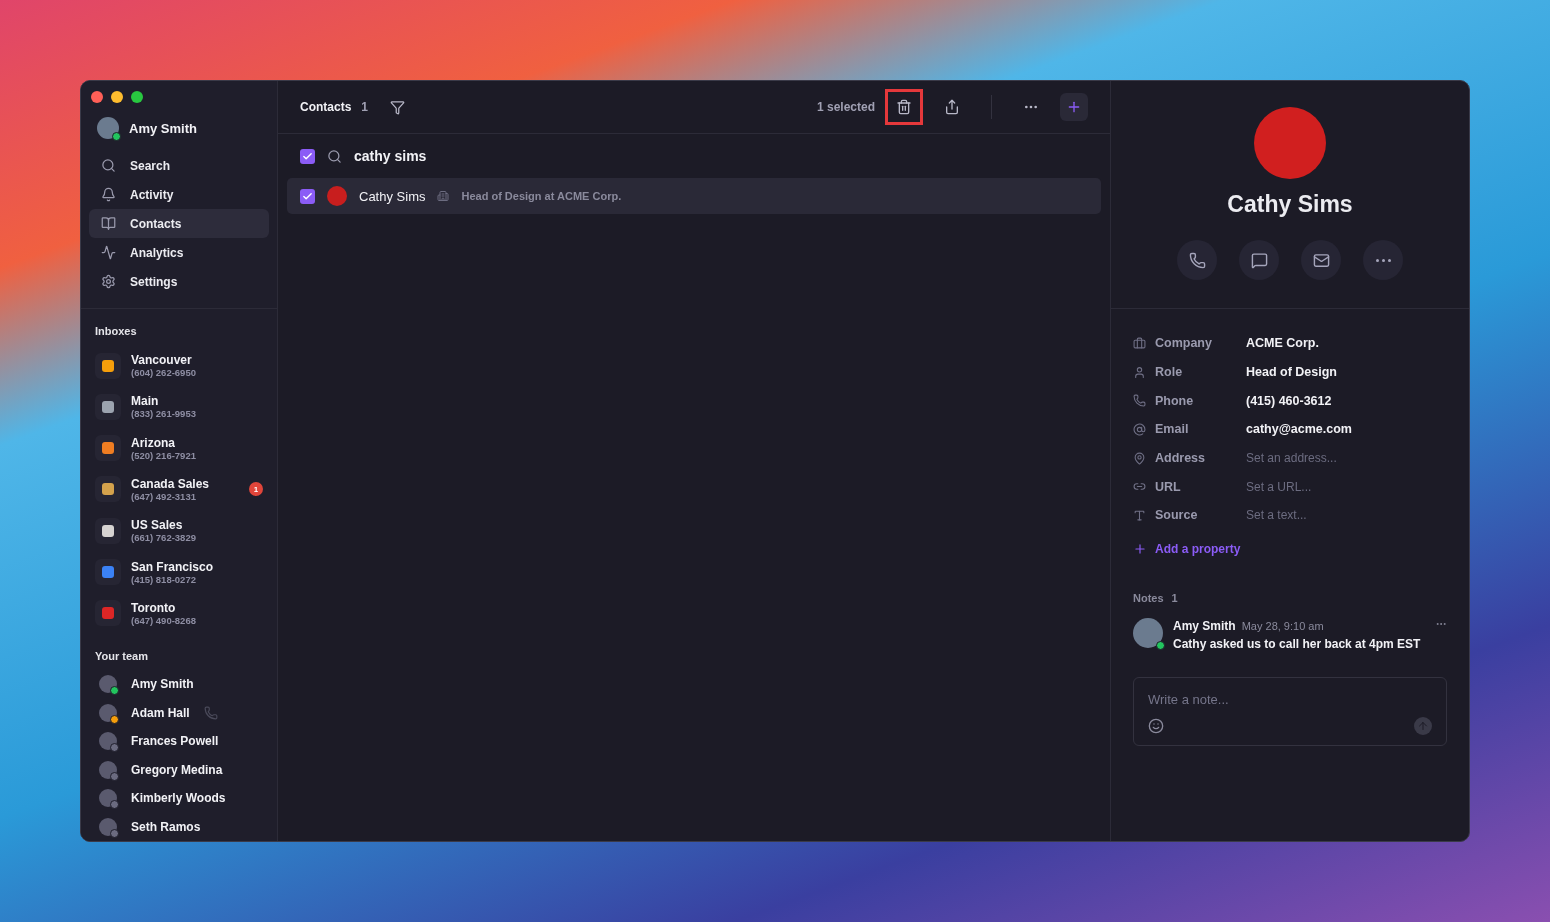  I want to click on inbox-phone: (647) 492-3131, so click(164, 496).